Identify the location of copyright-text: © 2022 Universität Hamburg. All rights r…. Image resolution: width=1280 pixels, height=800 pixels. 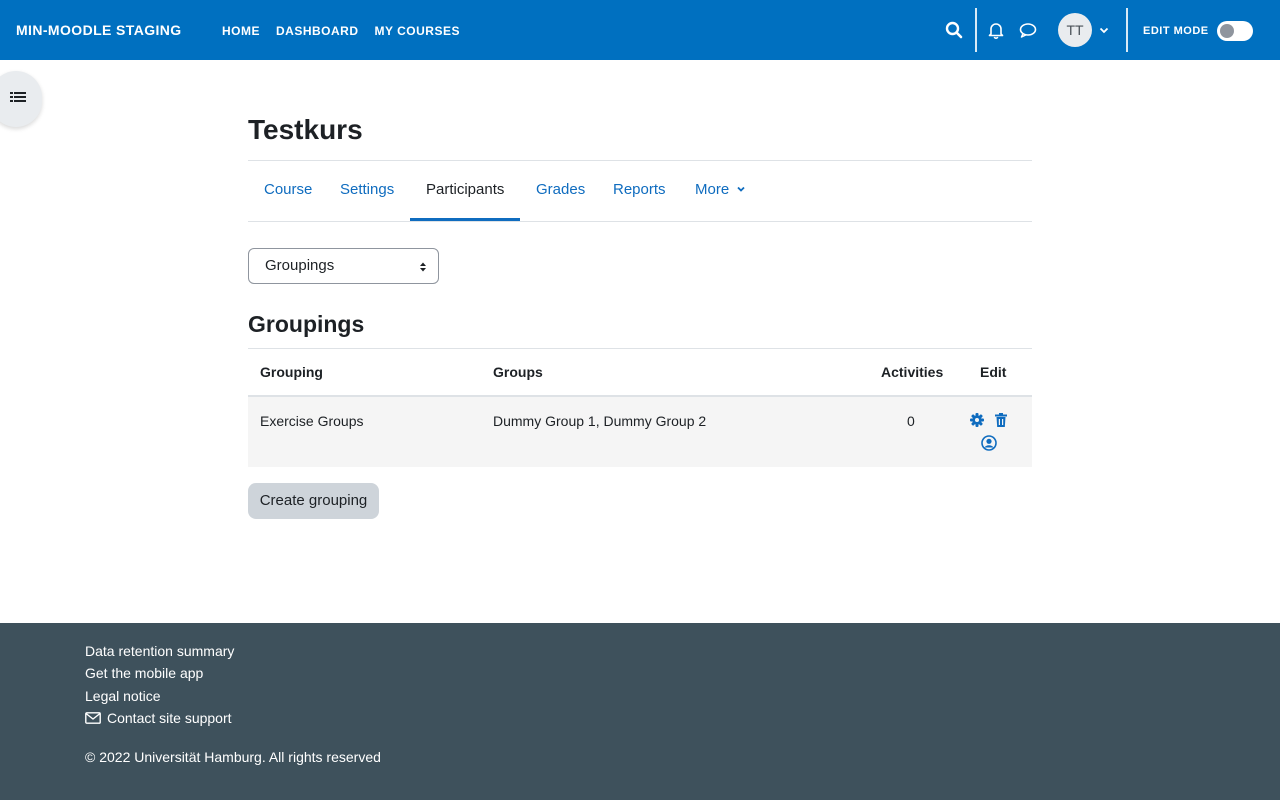
(233, 757).